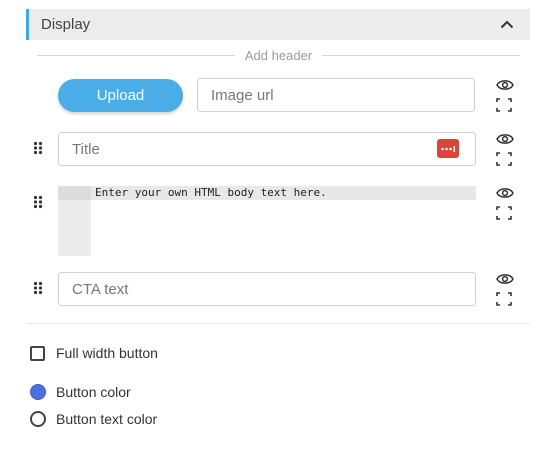  What do you see at coordinates (267, 149) in the screenshot?
I see `title-input` at bounding box center [267, 149].